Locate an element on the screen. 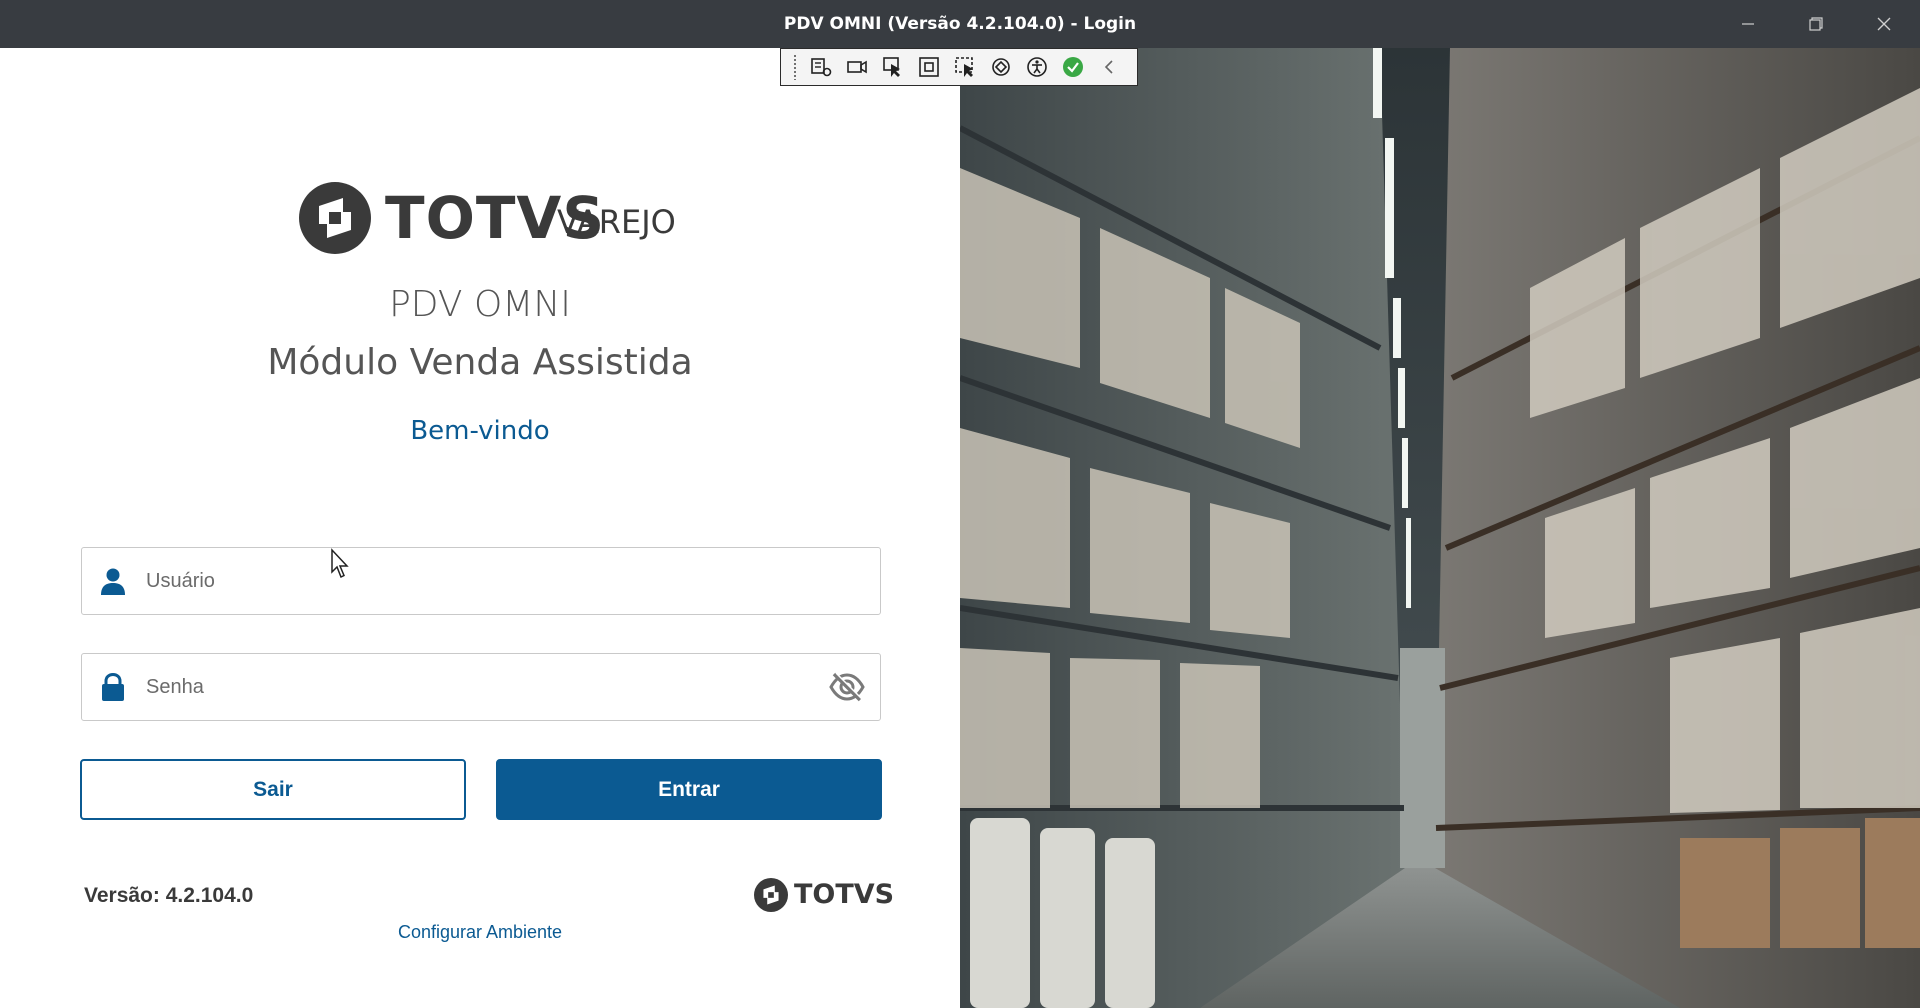 The image size is (1920, 1008). record-icon is located at coordinates (857, 67).